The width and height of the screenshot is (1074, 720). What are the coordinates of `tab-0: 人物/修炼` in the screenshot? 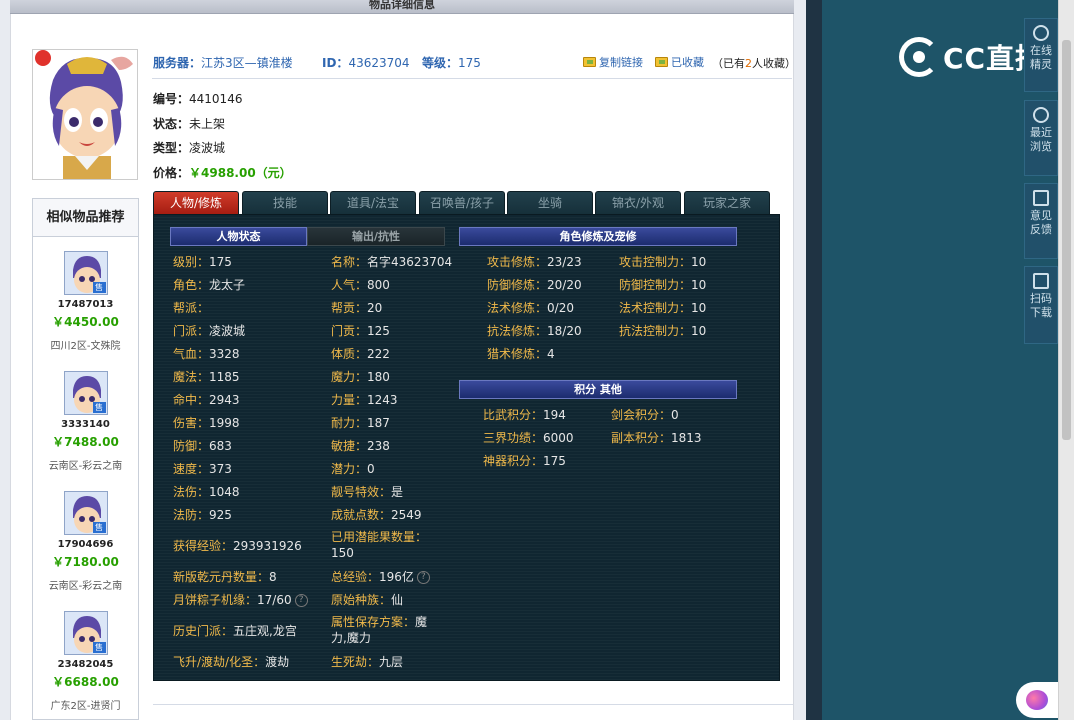 It's located at (196, 202).